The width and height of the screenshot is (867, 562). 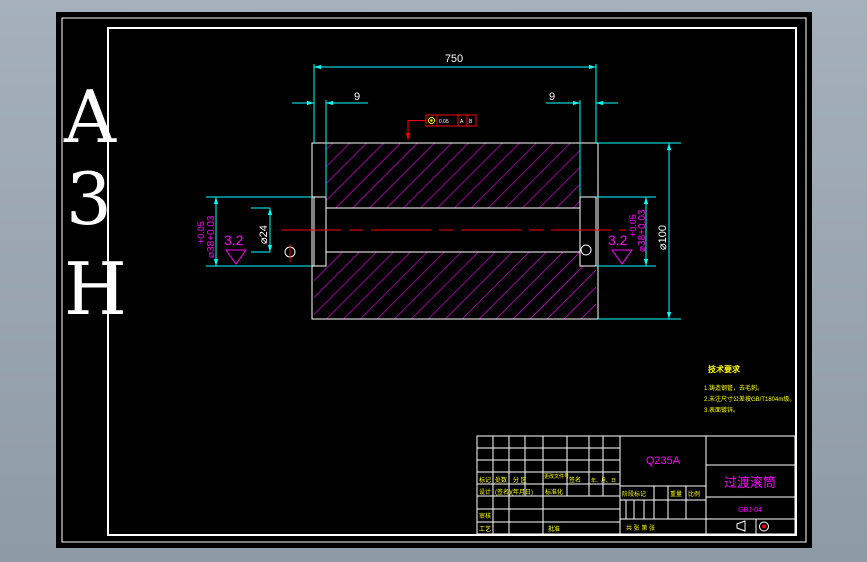 I want to click on tb-std-sig: (签名), so click(x=503, y=492).